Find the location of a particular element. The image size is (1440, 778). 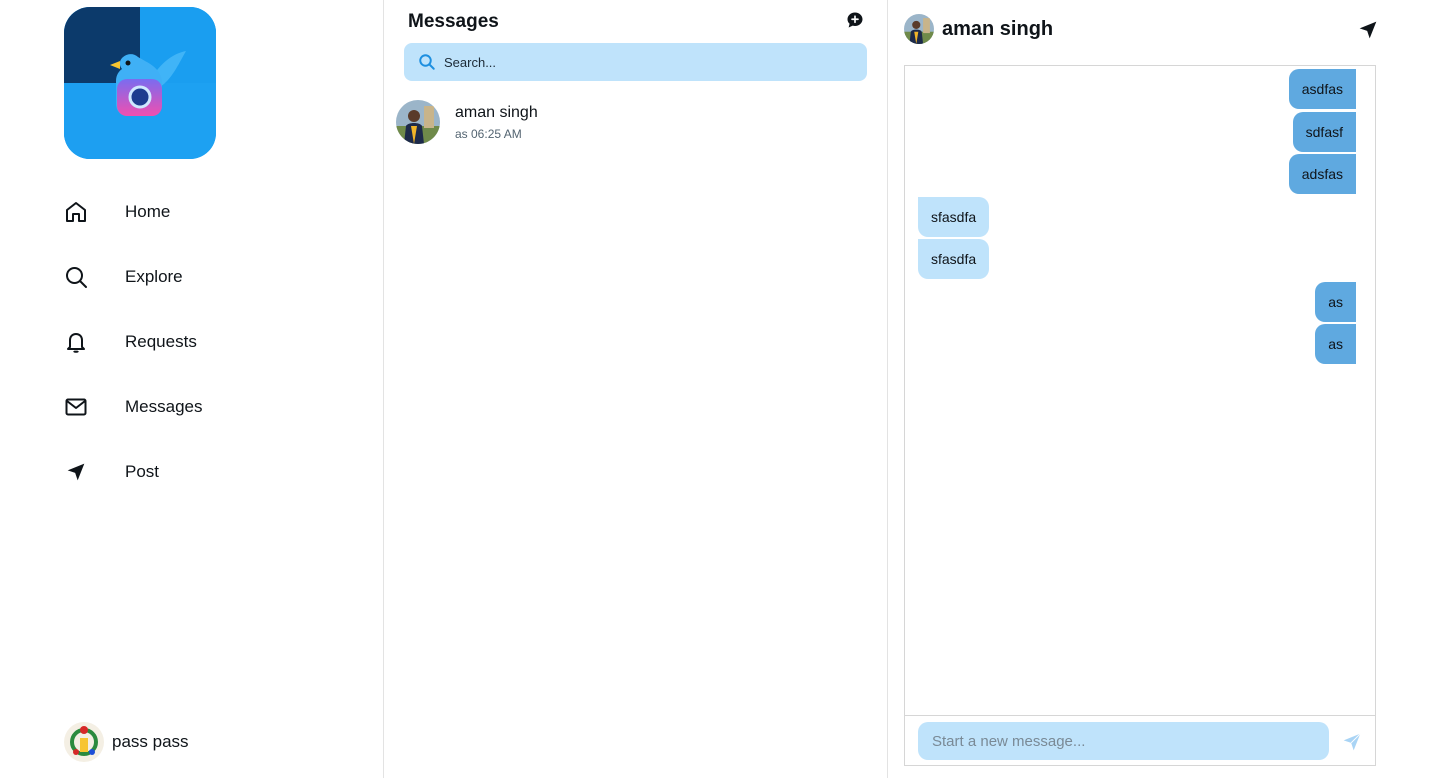

current-user: pass pass is located at coordinates (126, 742).